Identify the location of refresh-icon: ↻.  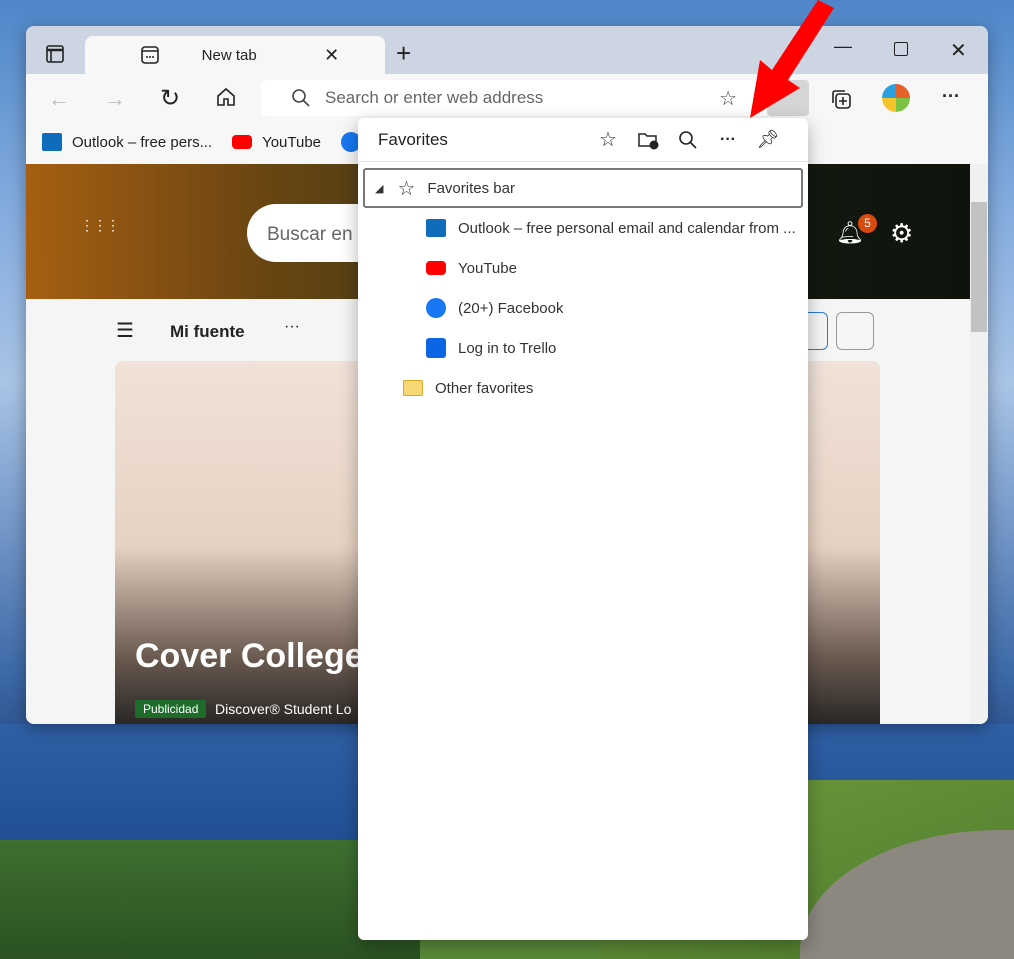
(170, 98).